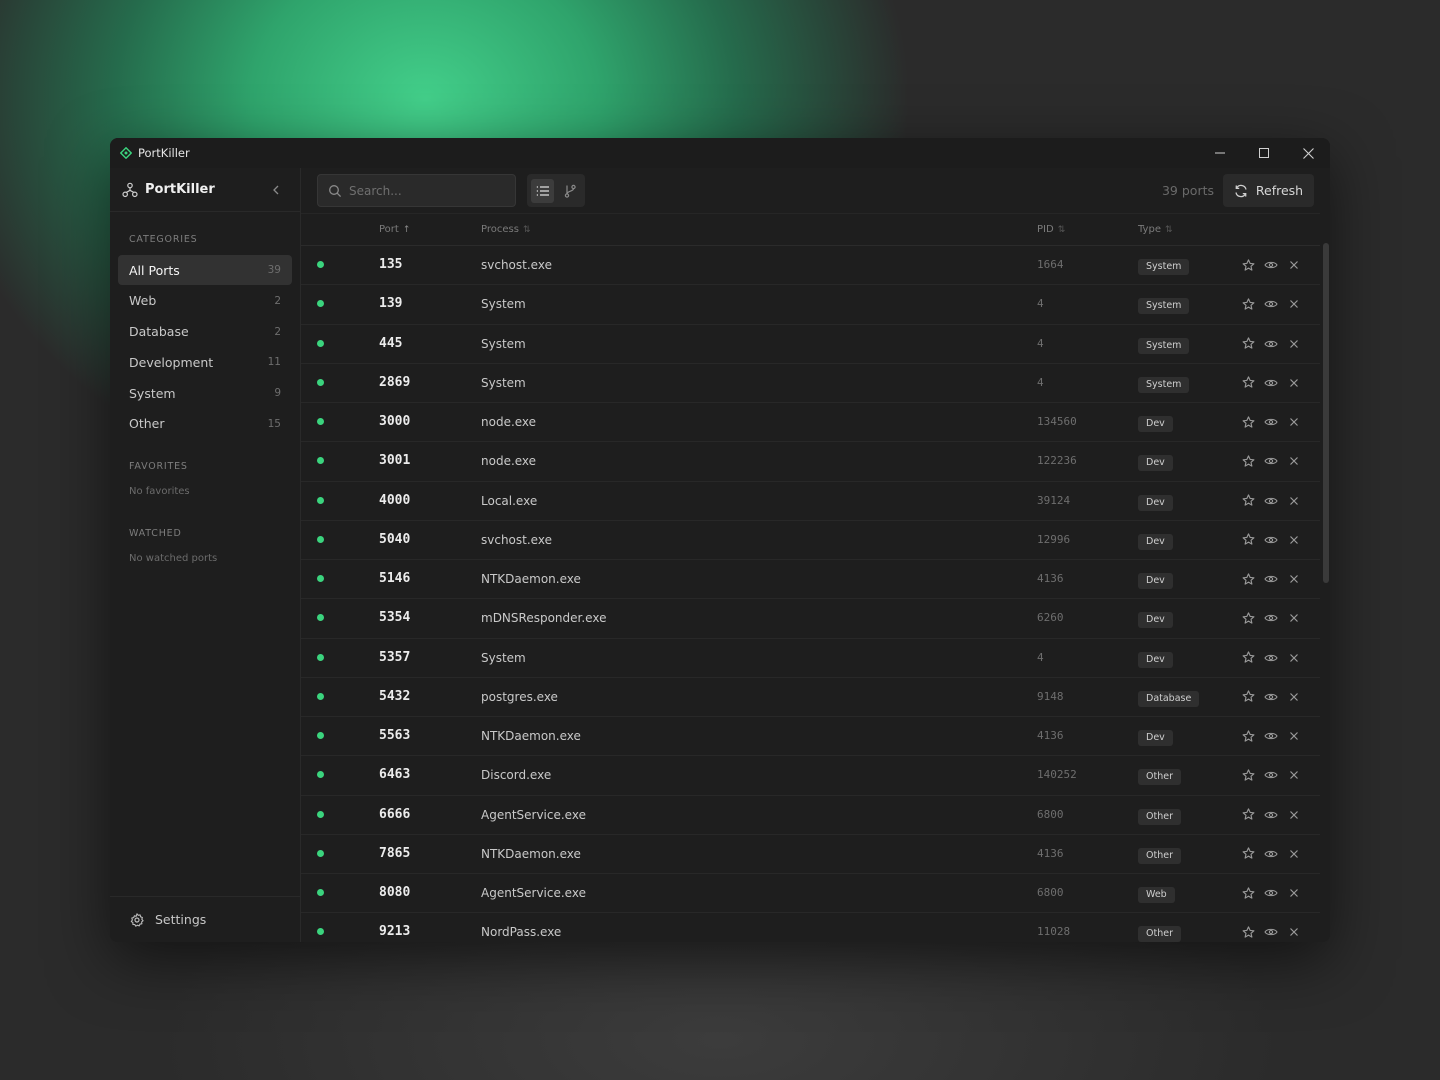  What do you see at coordinates (205, 919) in the screenshot?
I see `settings-button: Settings` at bounding box center [205, 919].